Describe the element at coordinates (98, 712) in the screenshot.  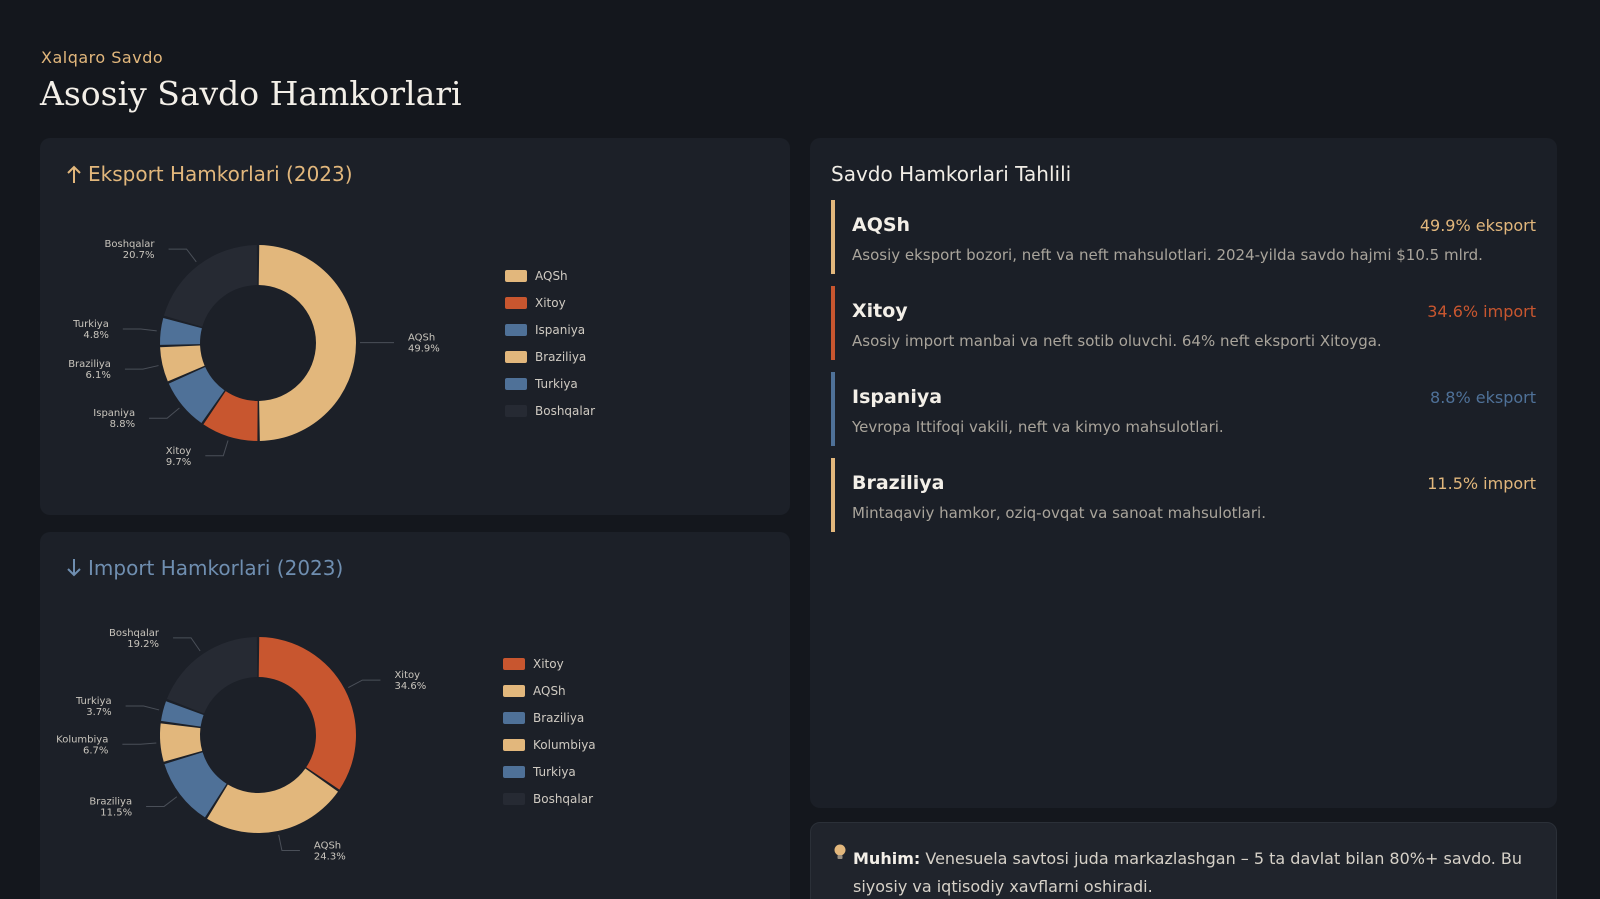
I see `slice-label-value: 3.7%` at that location.